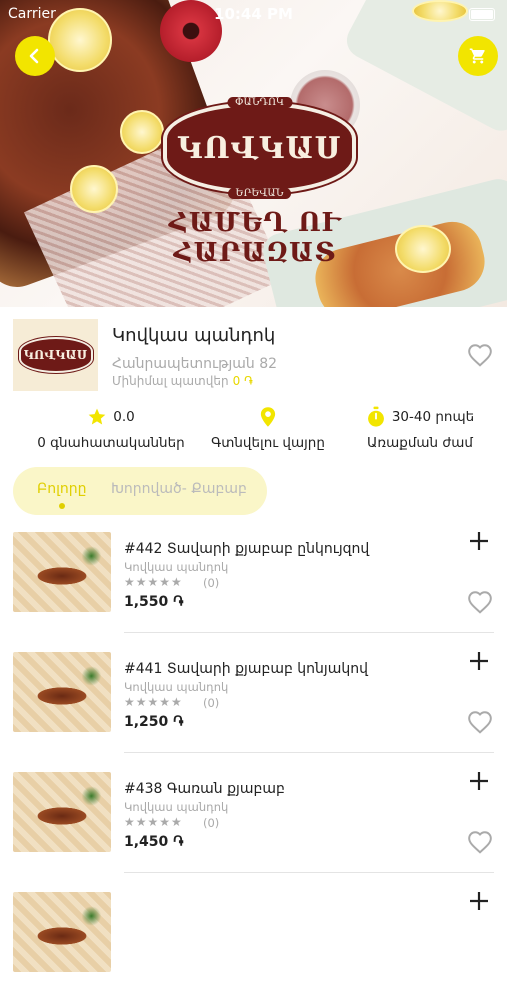 The image size is (507, 1000). What do you see at coordinates (420, 428) in the screenshot?
I see `delivery-time-stat: 30-40 րոպե Առաքման ժամ` at bounding box center [420, 428].